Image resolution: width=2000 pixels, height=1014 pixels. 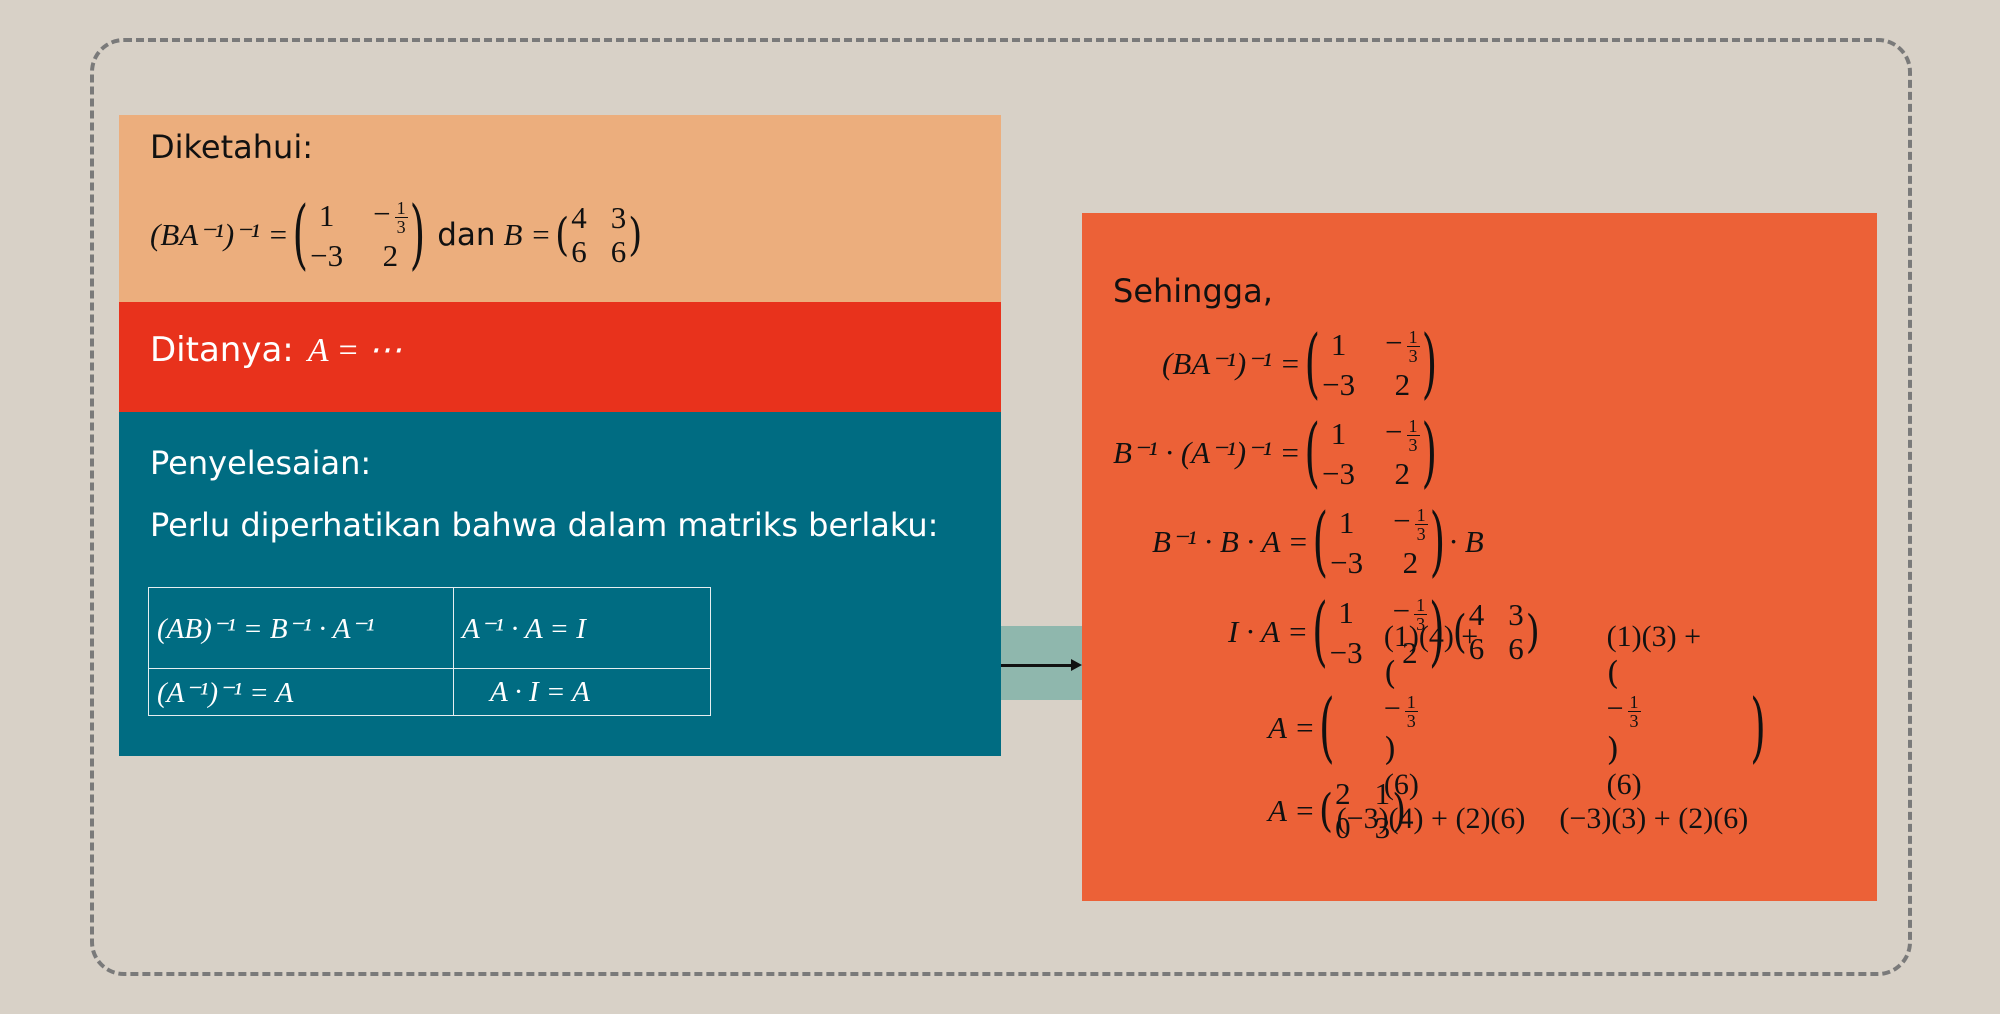 I want to click on rule-cell: A · I = A, so click(x=582, y=692).